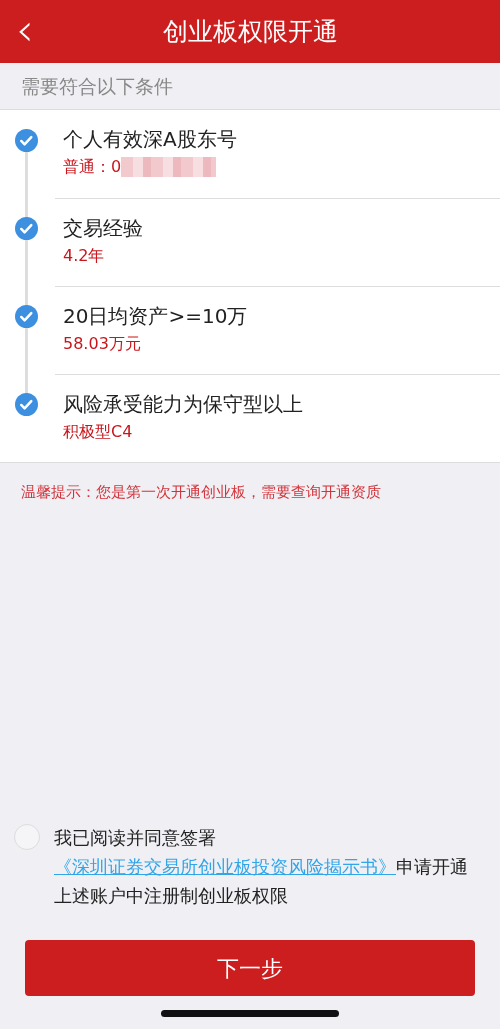 This screenshot has width=500, height=1029. I want to click on condition-value: 普通：0, so click(92, 167).